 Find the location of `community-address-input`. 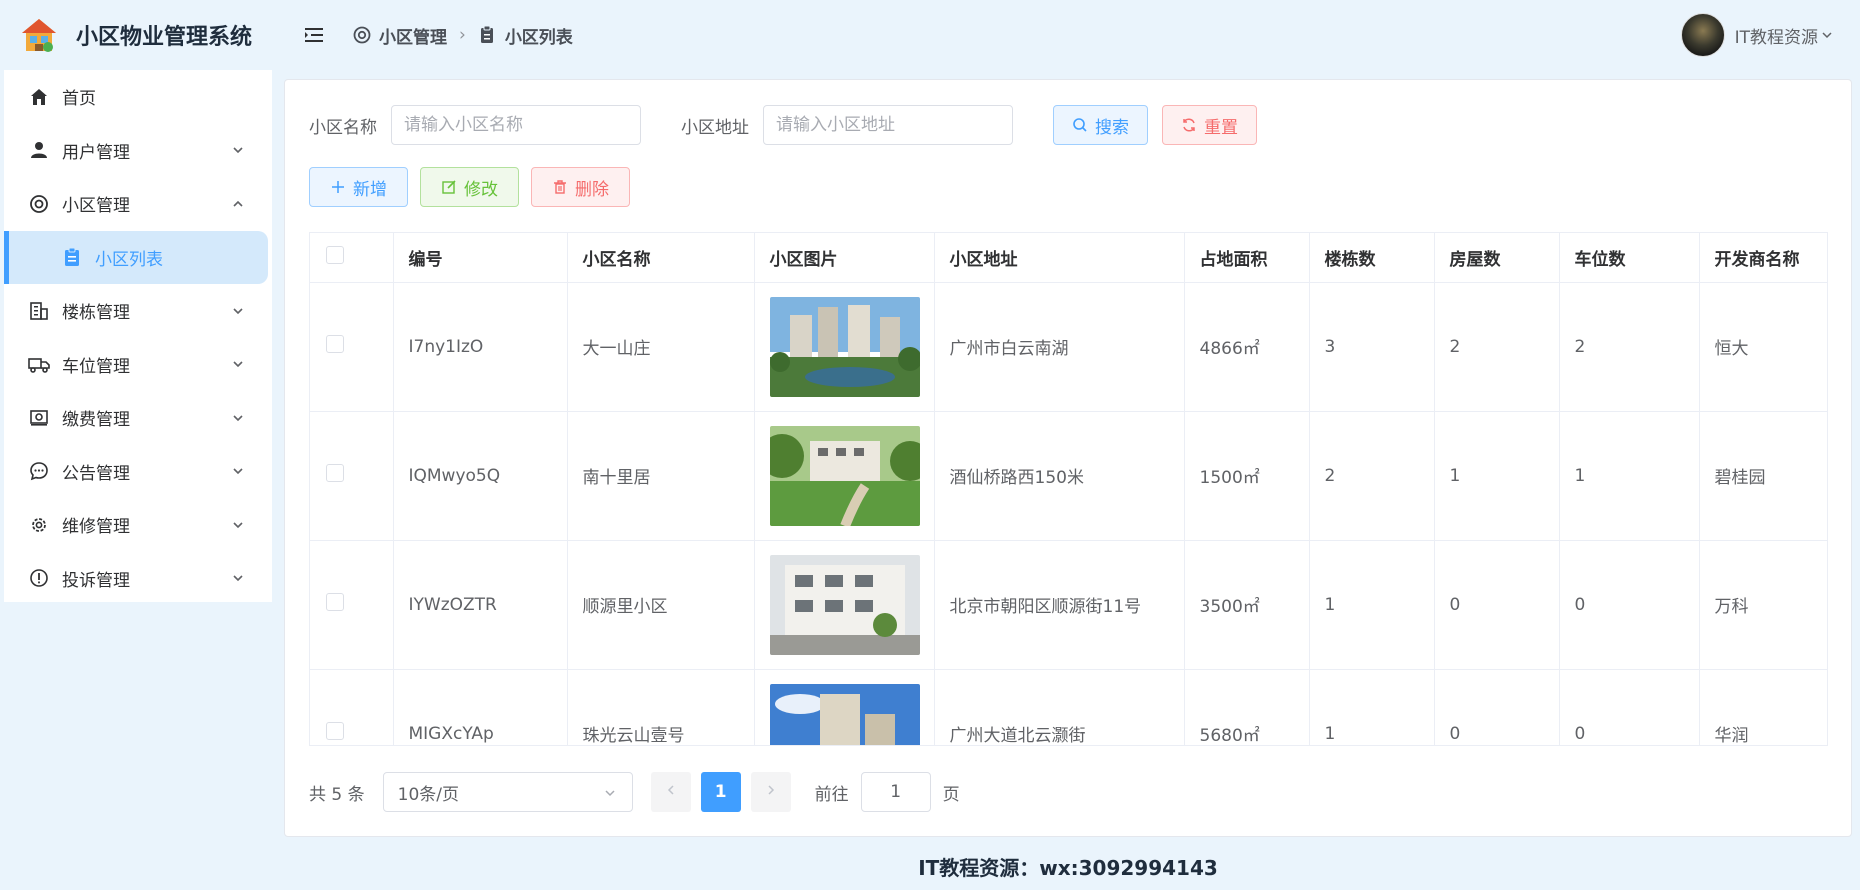

community-address-input is located at coordinates (888, 125).